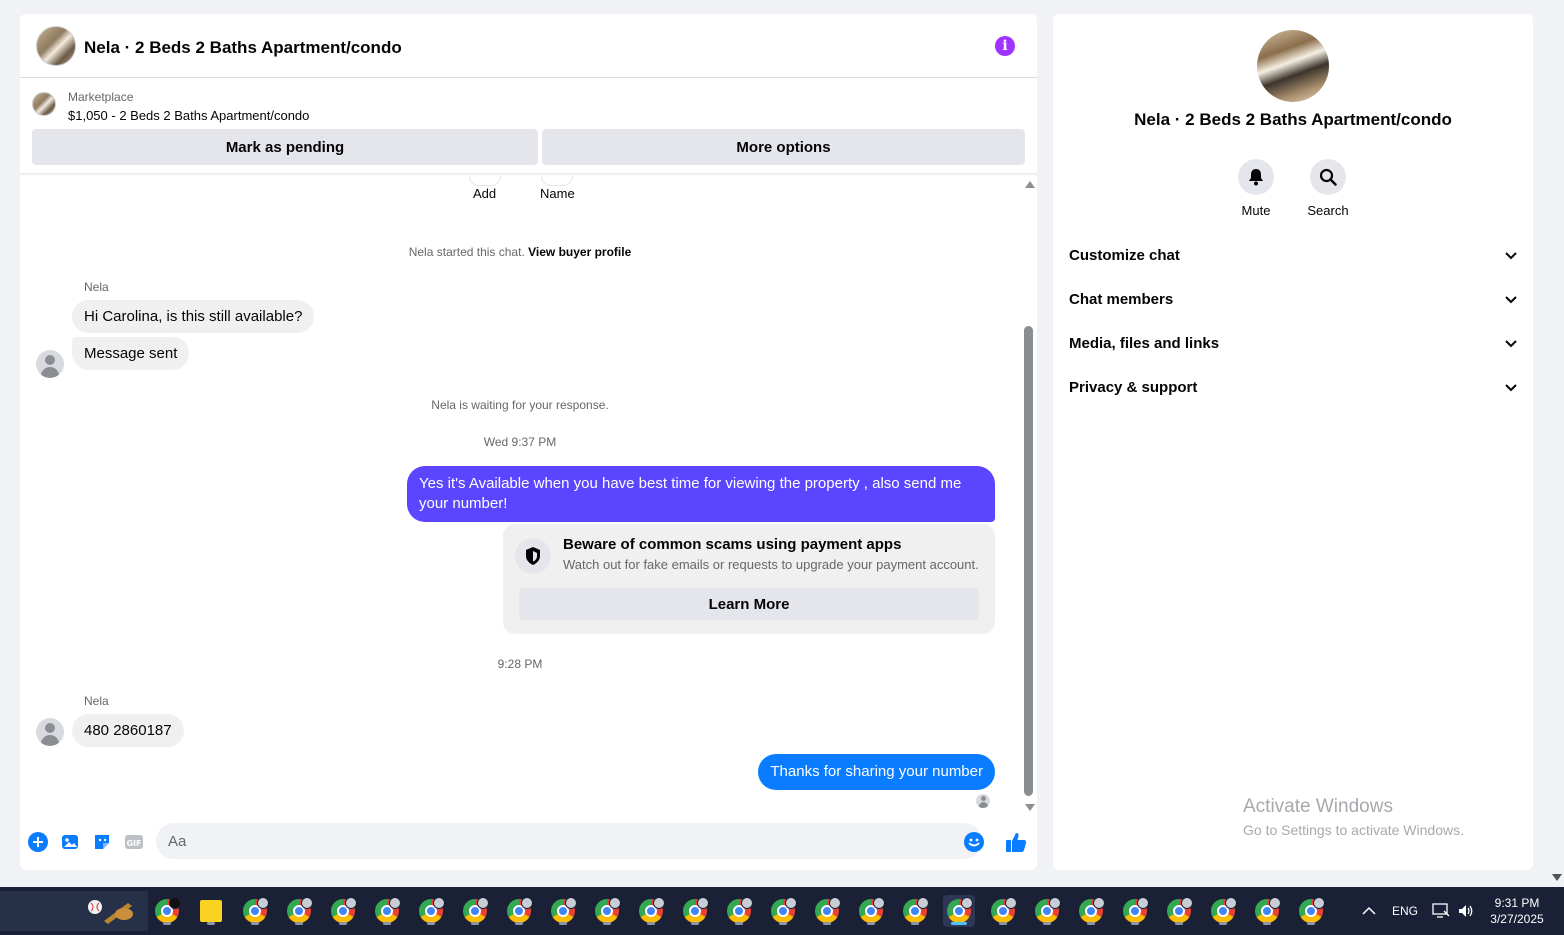 Image resolution: width=1564 pixels, height=935 pixels. Describe the element at coordinates (1028, 561) in the screenshot. I see `scroll-thumb` at that location.